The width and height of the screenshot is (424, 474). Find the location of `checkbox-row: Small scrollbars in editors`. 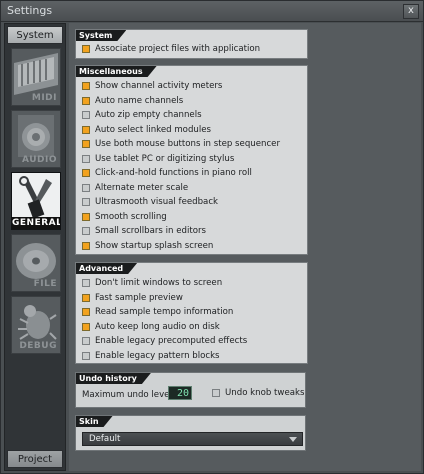

checkbox-row: Small scrollbars in editors is located at coordinates (144, 231).